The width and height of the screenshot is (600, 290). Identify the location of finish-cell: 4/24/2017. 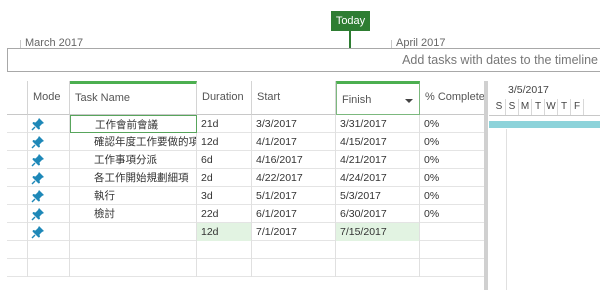
(378, 178).